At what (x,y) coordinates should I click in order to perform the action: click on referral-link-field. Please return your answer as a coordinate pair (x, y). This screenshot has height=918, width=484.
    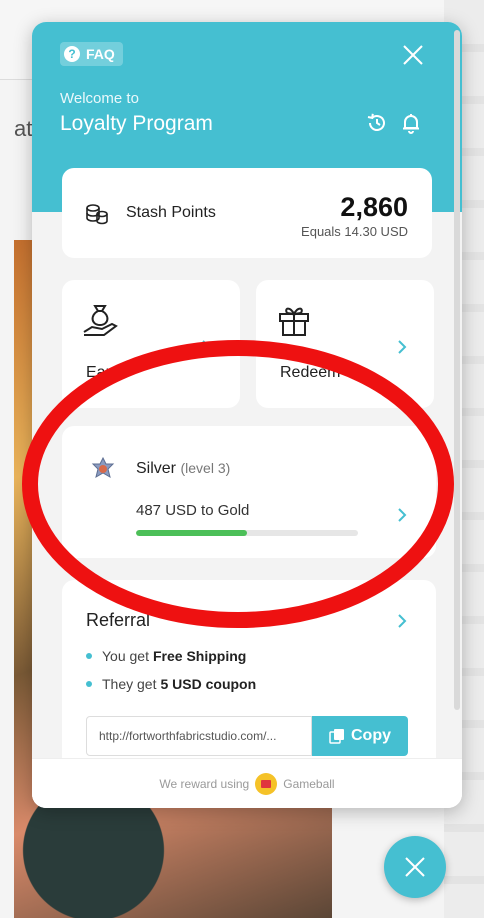
    Looking at the image, I should click on (199, 736).